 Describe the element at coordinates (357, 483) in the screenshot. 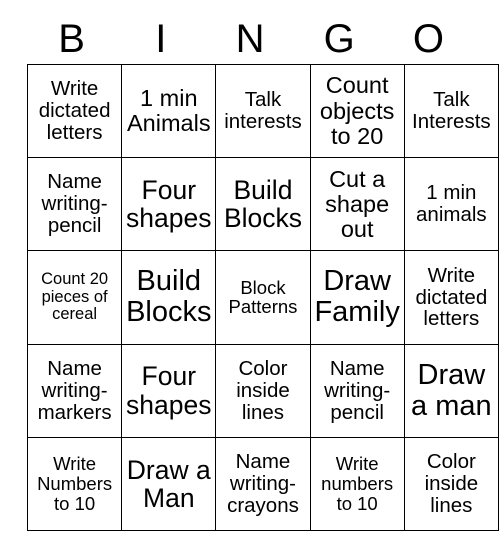

I see `bingo-cell: Write numbers to 10` at that location.